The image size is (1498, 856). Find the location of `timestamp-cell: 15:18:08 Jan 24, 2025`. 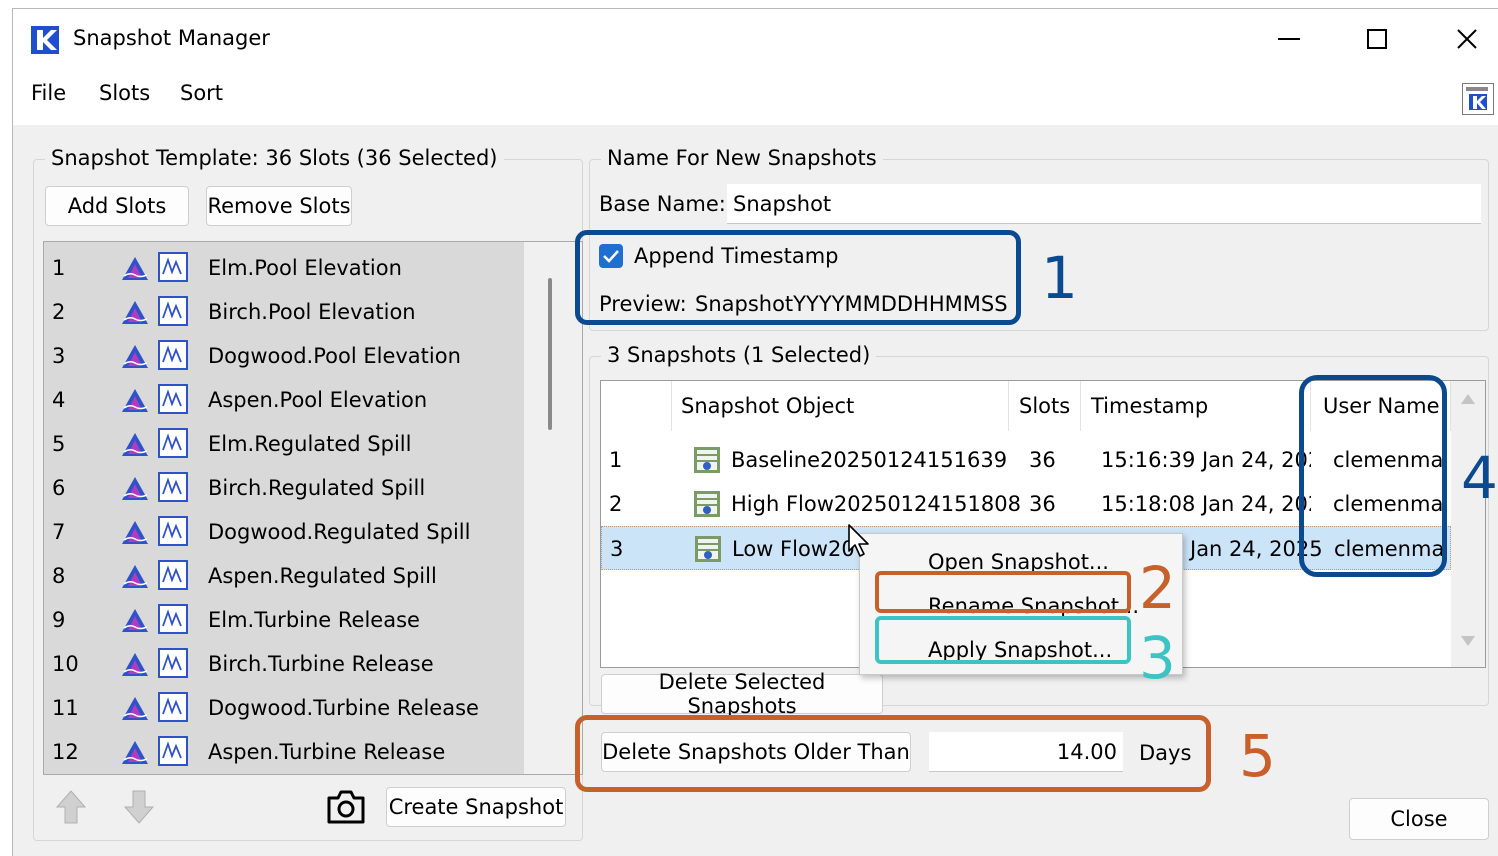

timestamp-cell: 15:18:08 Jan 24, 2025 is located at coordinates (1206, 504).